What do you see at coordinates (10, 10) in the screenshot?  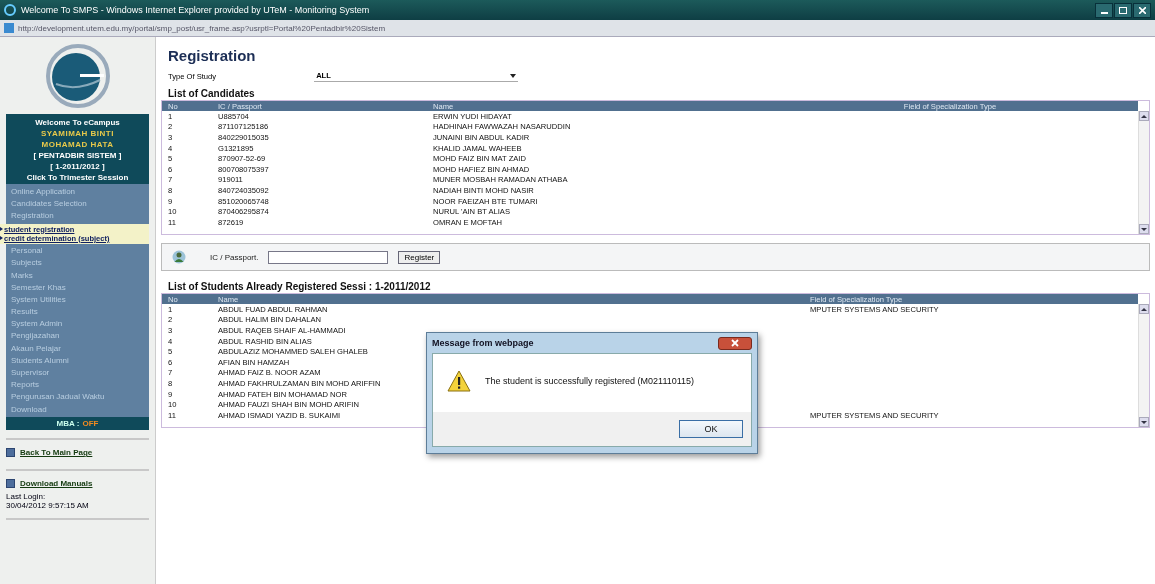 I see `browser-icon` at bounding box center [10, 10].